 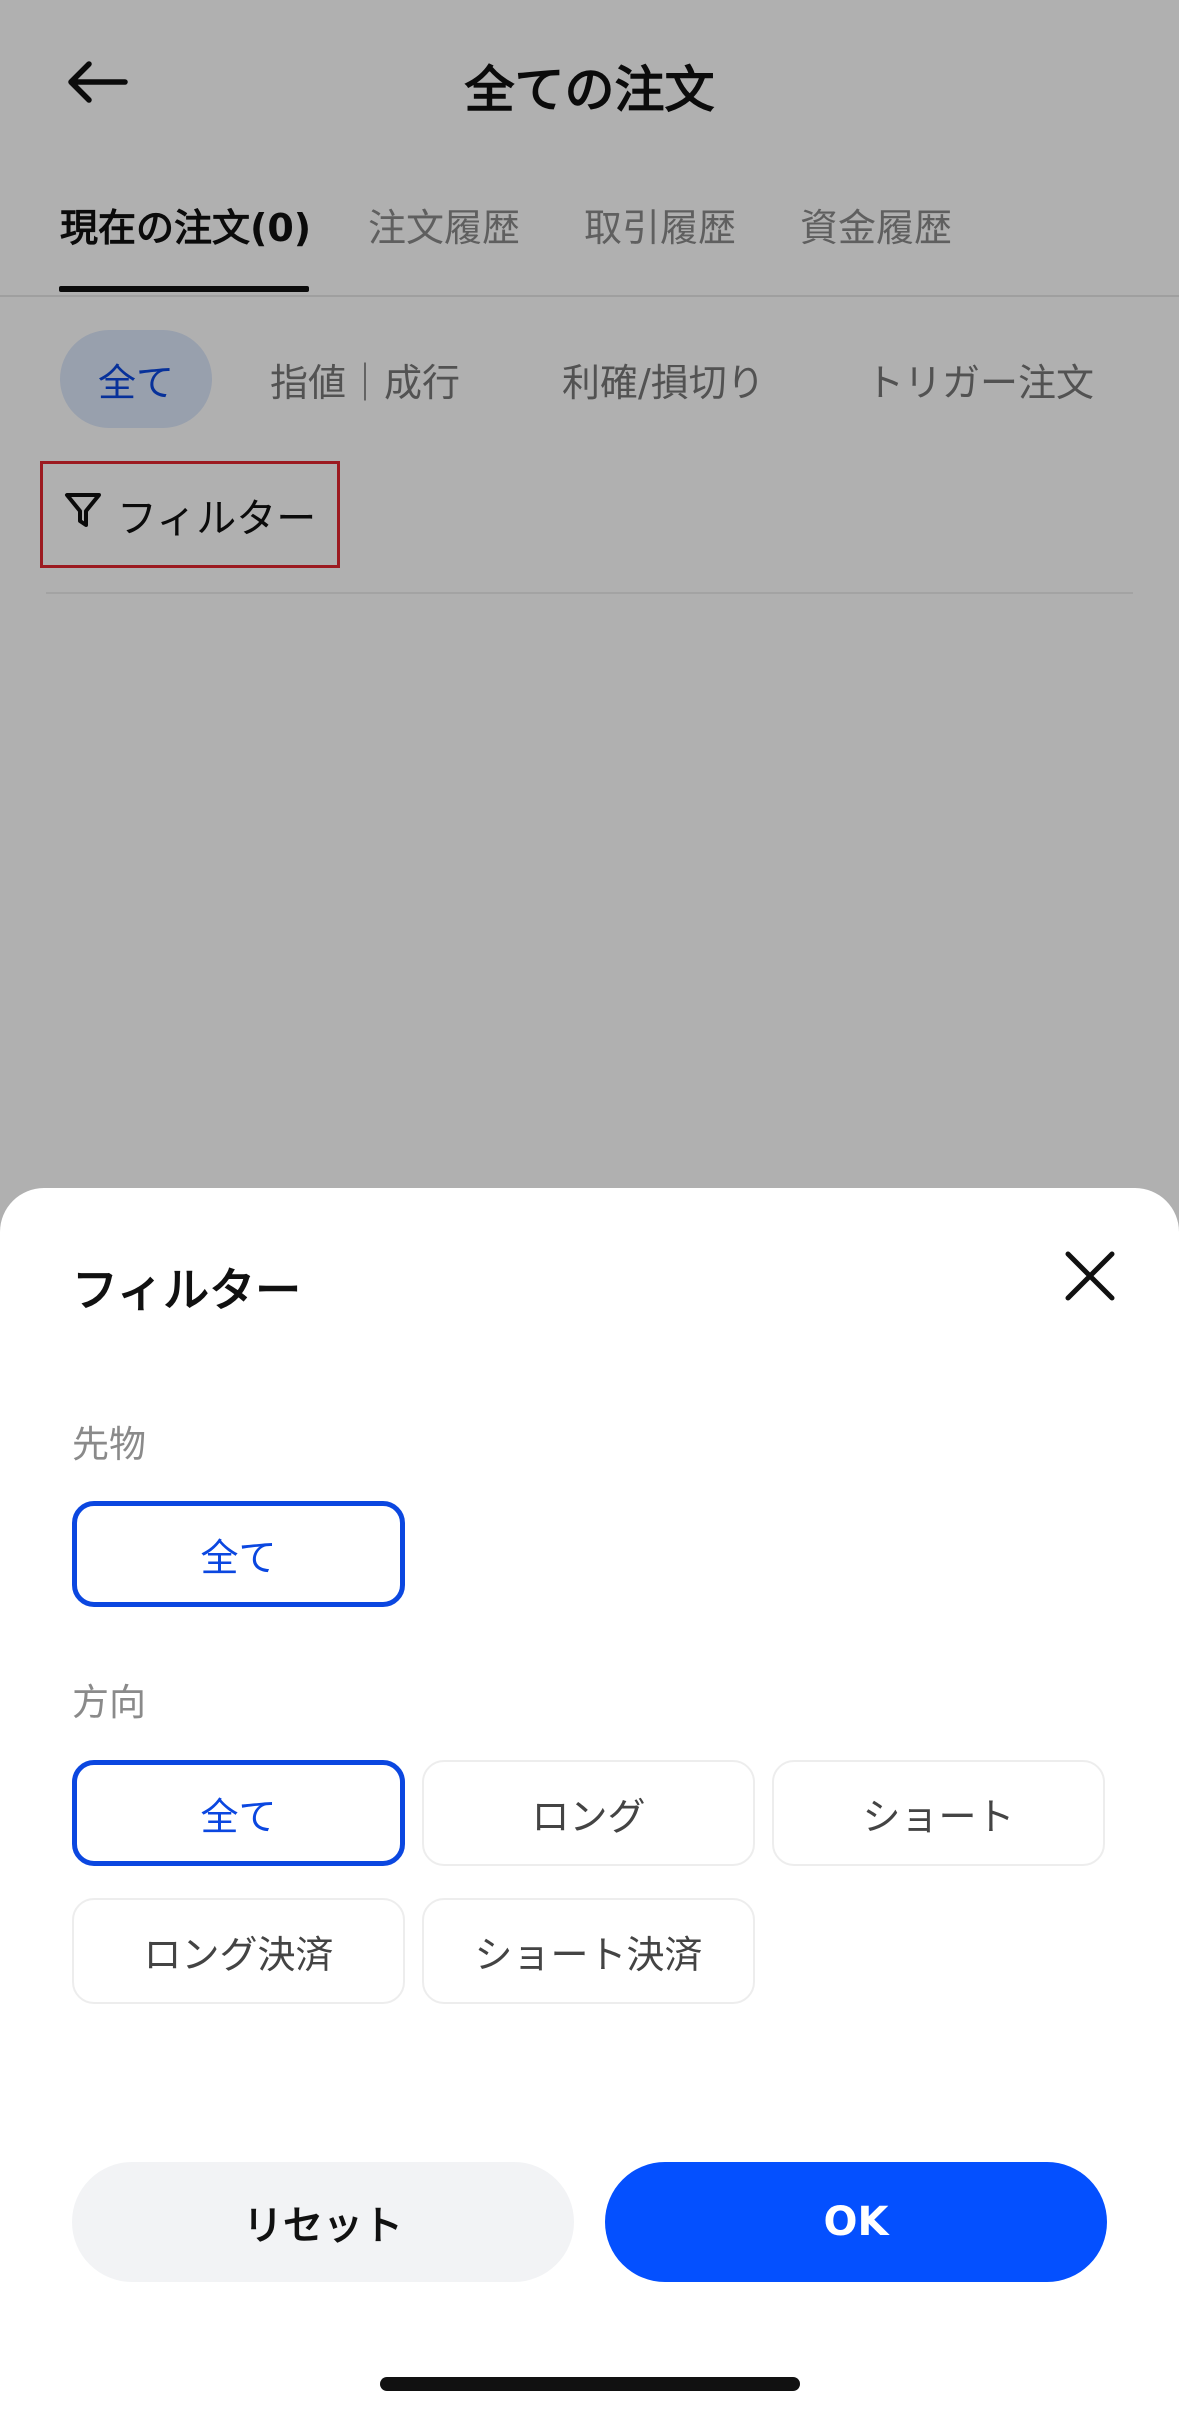 What do you see at coordinates (588, 1951) in the screenshot?
I see `direction-option-close-short: ショート決済` at bounding box center [588, 1951].